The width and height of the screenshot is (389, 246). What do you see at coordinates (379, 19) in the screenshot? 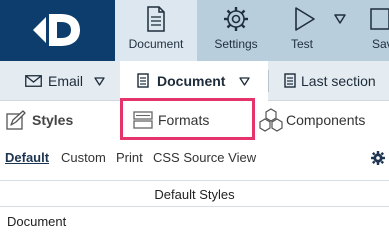
I see `save-icon` at bounding box center [379, 19].